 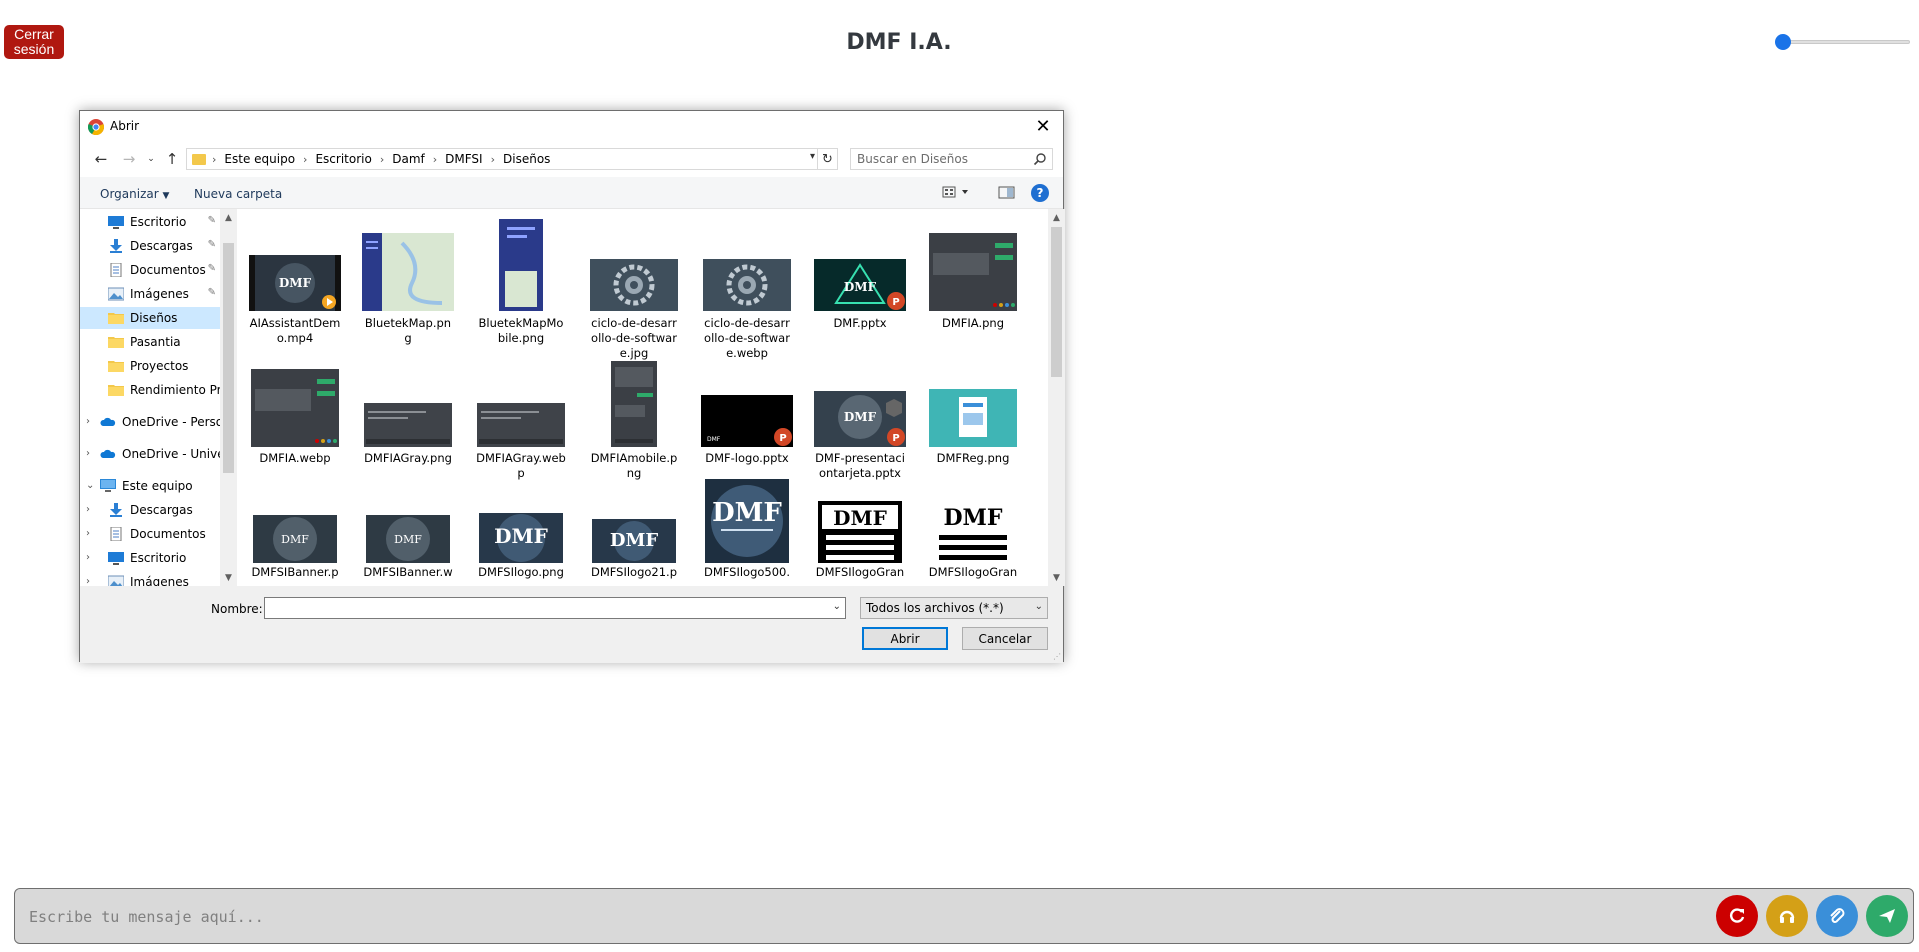 I want to click on computer-icon, so click(x=108, y=486).